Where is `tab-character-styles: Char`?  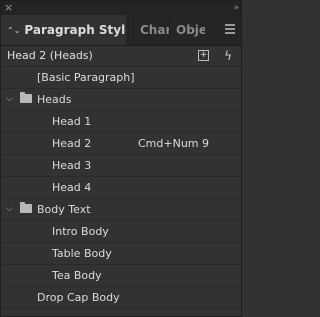
tab-character-styles: Char is located at coordinates (151, 30).